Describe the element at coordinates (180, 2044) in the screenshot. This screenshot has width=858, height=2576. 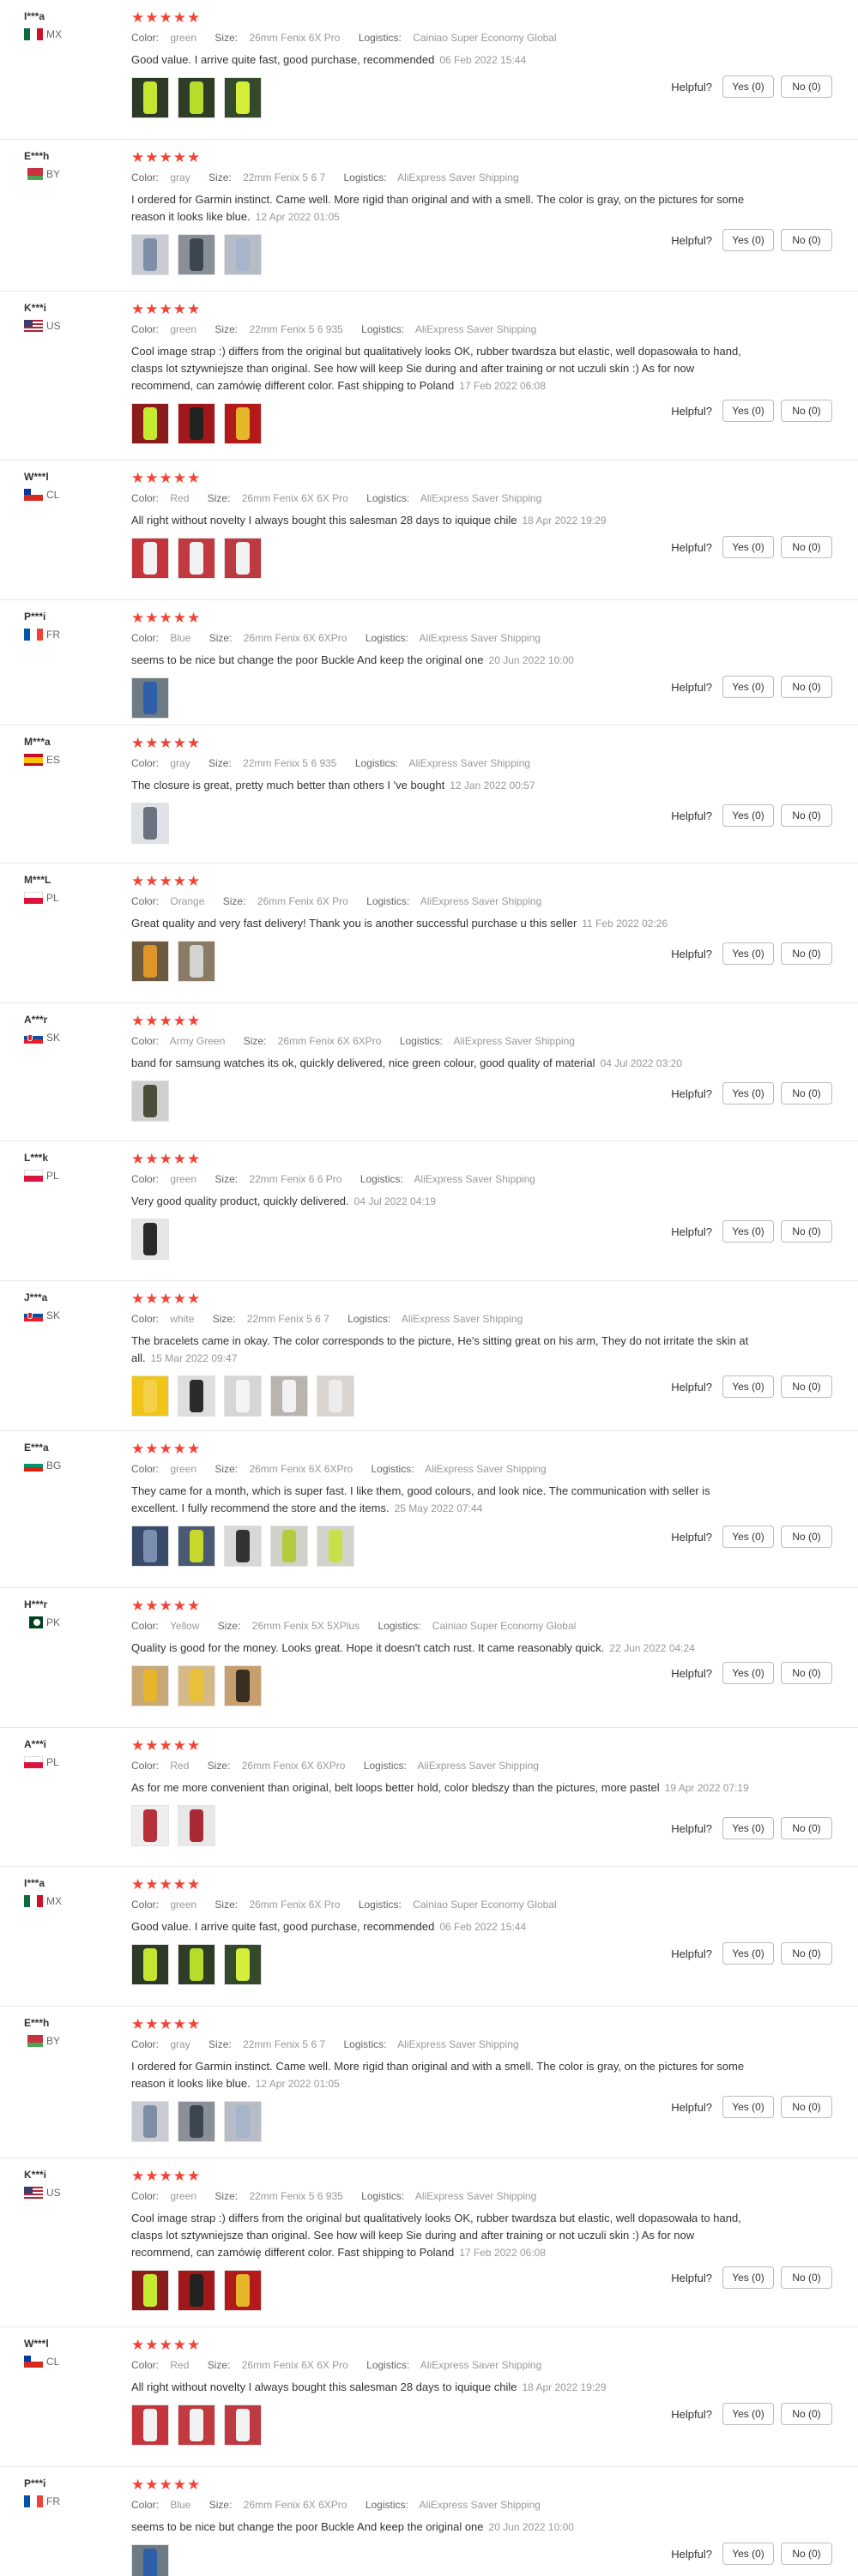
I see `color-value: gray` at that location.